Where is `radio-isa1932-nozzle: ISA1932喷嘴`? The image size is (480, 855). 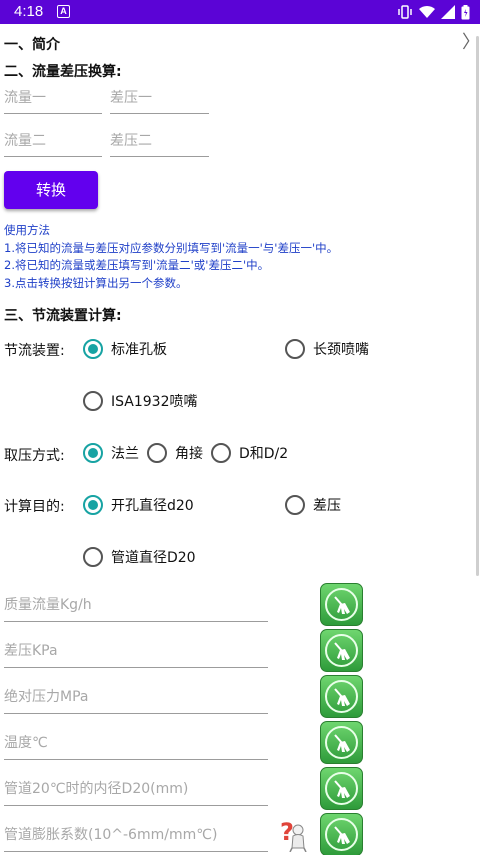
radio-isa1932-nozzle: ISA1932喷嘴 is located at coordinates (140, 401).